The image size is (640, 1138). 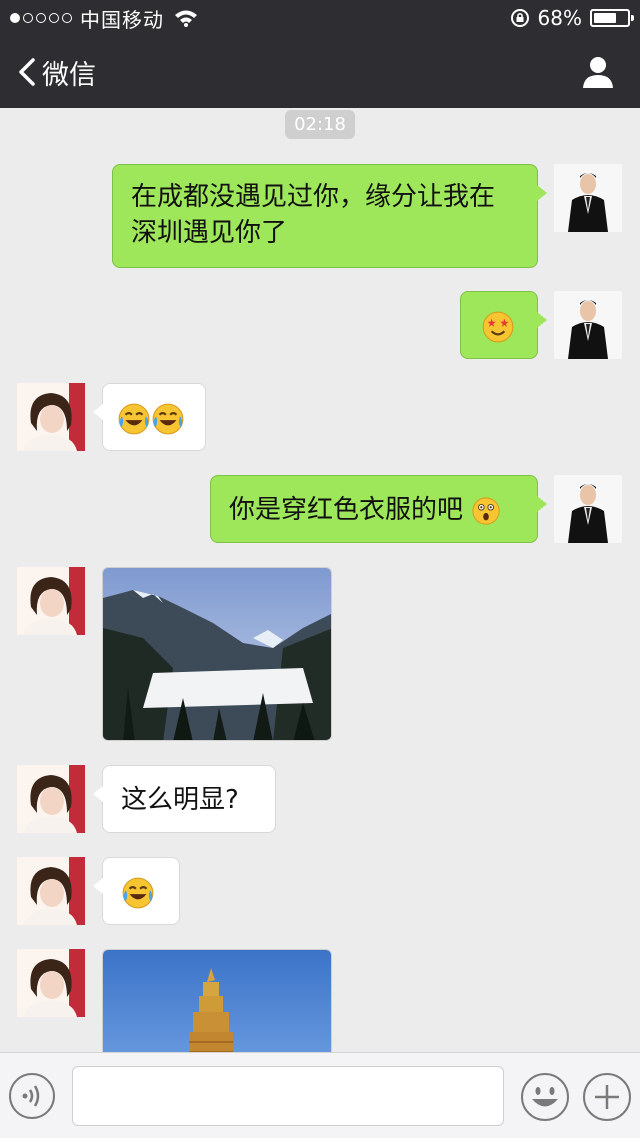 What do you see at coordinates (69, 75) in the screenshot?
I see `back-label: 微信` at bounding box center [69, 75].